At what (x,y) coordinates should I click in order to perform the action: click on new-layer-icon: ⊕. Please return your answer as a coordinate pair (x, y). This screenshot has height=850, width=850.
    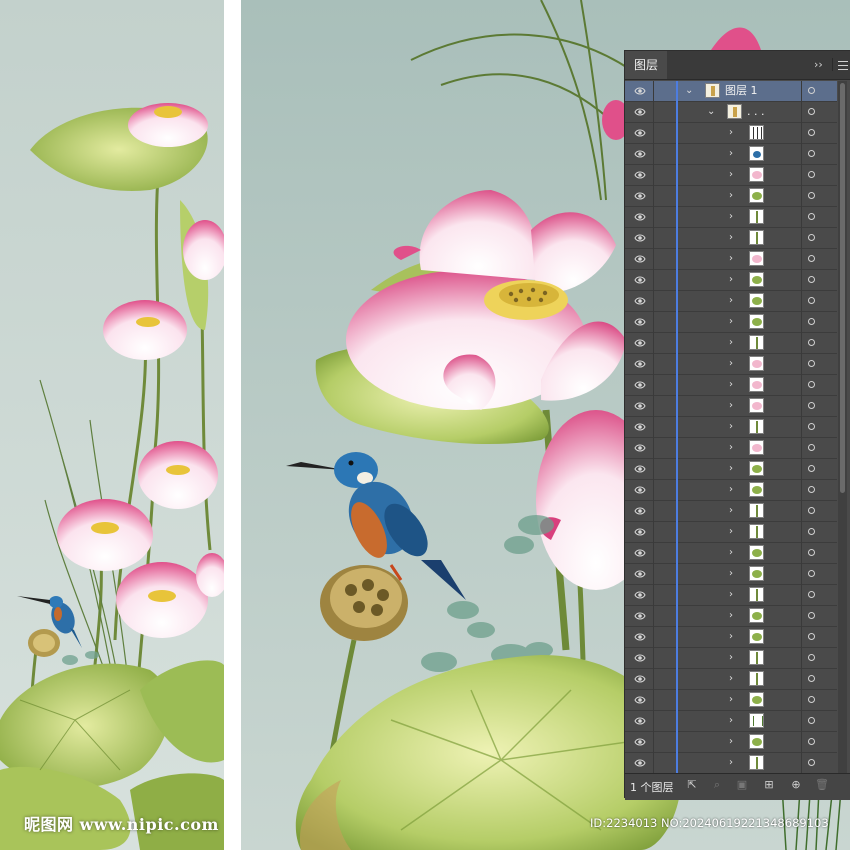
    Looking at the image, I should click on (796, 785).